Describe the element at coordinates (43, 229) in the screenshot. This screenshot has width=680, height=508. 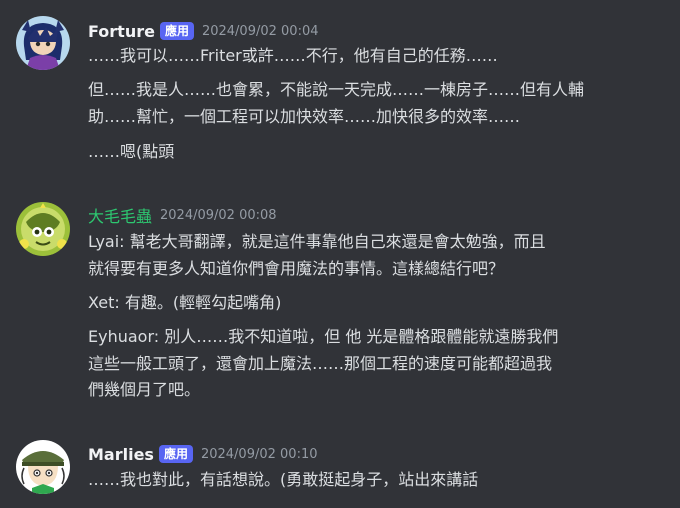
I see `avatar-caterpillar` at that location.